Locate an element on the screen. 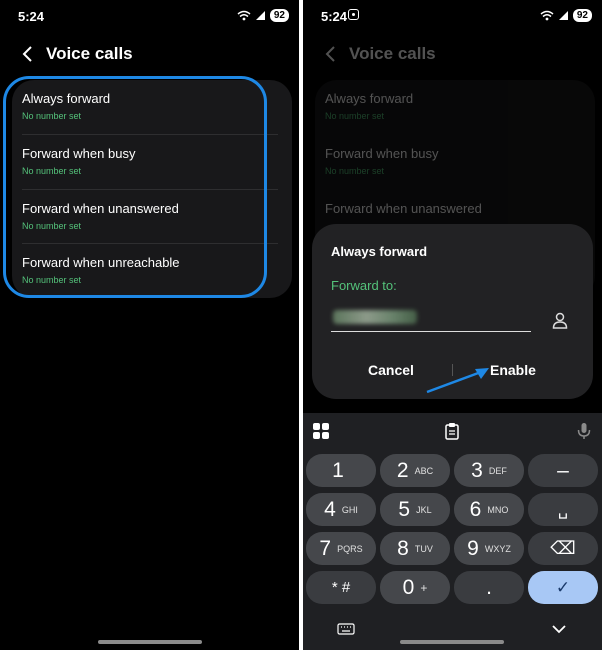 The image size is (602, 650). key-0: 0 + is located at coordinates (415, 587).